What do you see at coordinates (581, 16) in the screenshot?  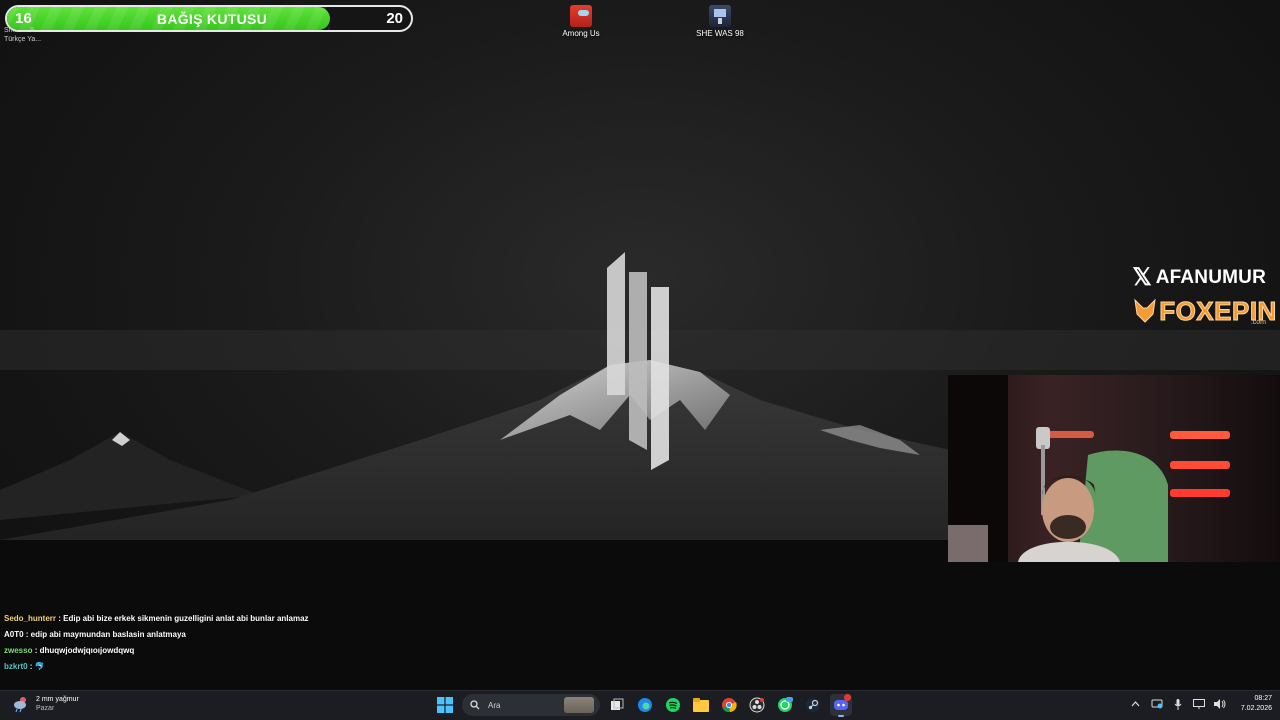 I see `among-us-icon` at bounding box center [581, 16].